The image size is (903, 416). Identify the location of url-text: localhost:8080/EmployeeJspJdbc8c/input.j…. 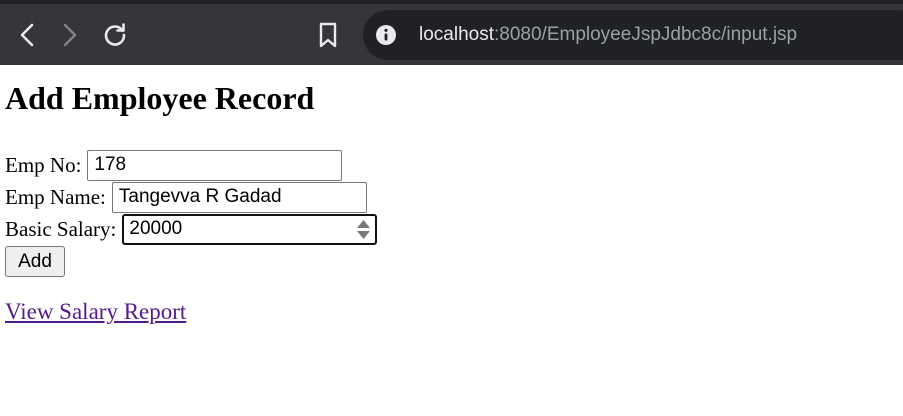
(608, 35).